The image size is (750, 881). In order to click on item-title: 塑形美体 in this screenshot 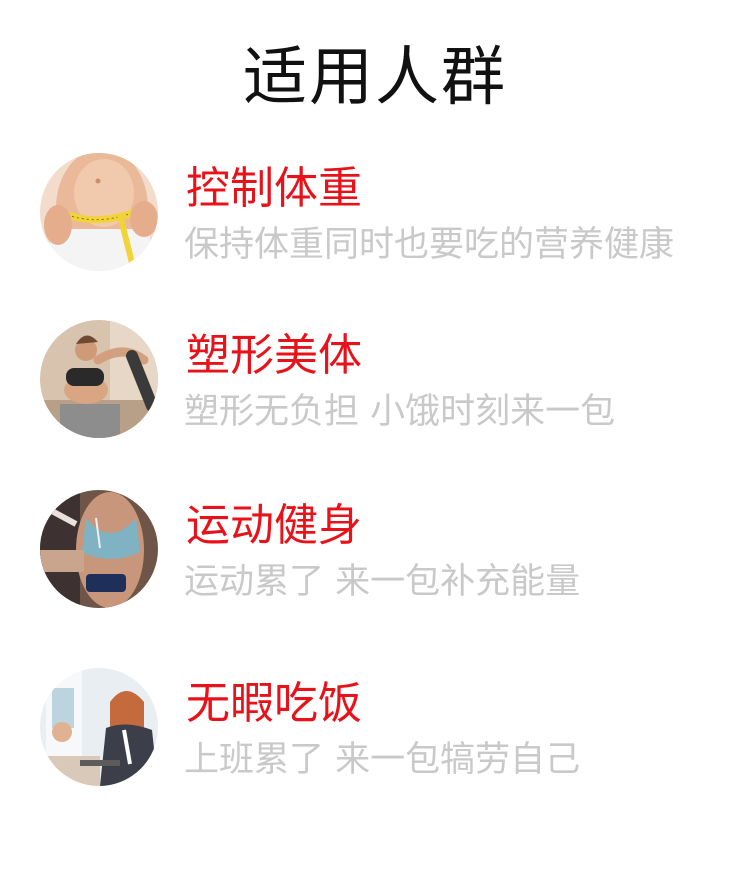, I will do `click(274, 355)`.